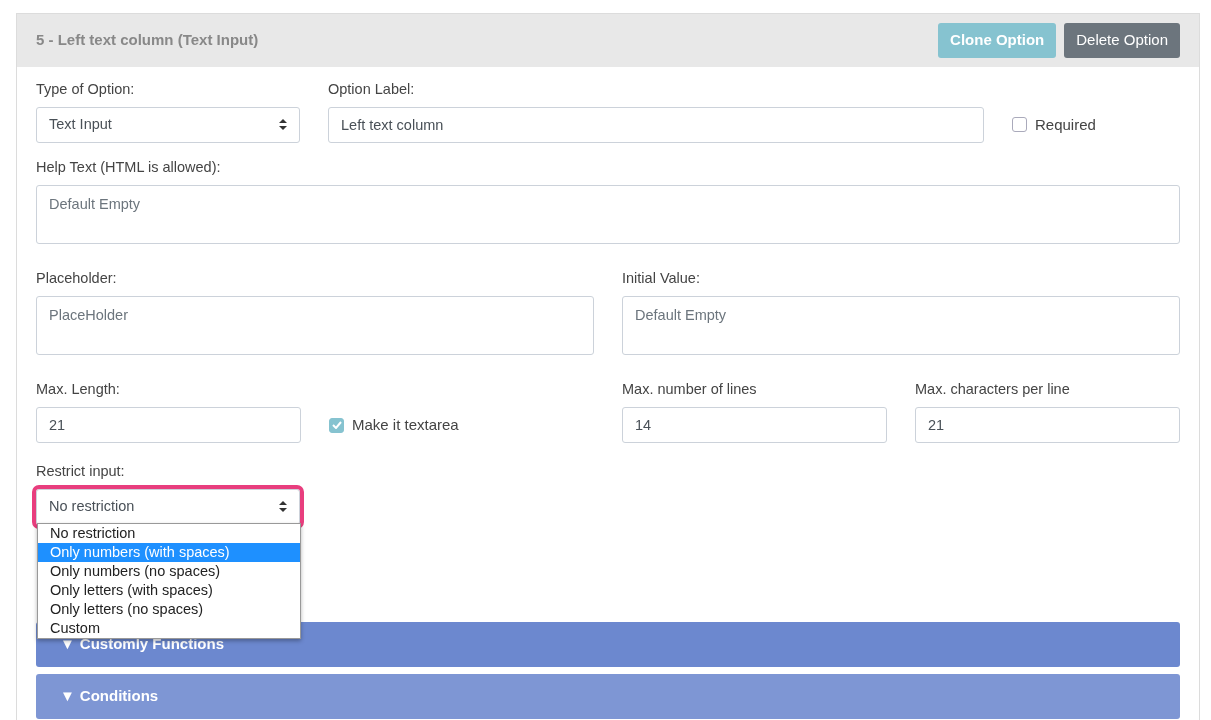 The height and width of the screenshot is (720, 1211). I want to click on field-label: Placeholder:, so click(77, 278).